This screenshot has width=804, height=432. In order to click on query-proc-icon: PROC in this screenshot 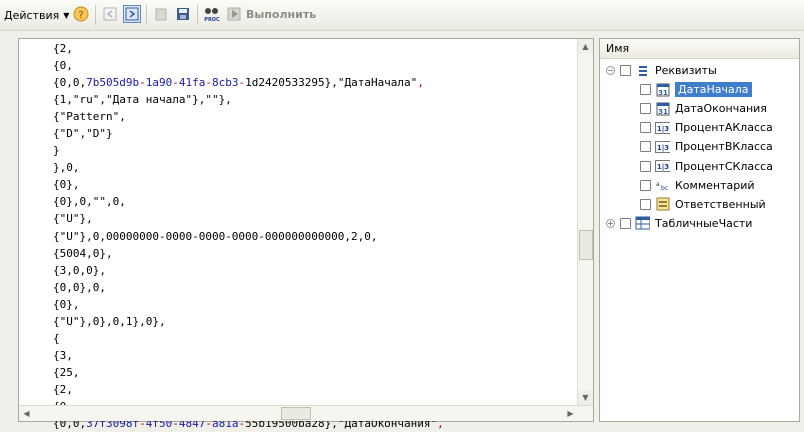, I will do `click(212, 14)`.